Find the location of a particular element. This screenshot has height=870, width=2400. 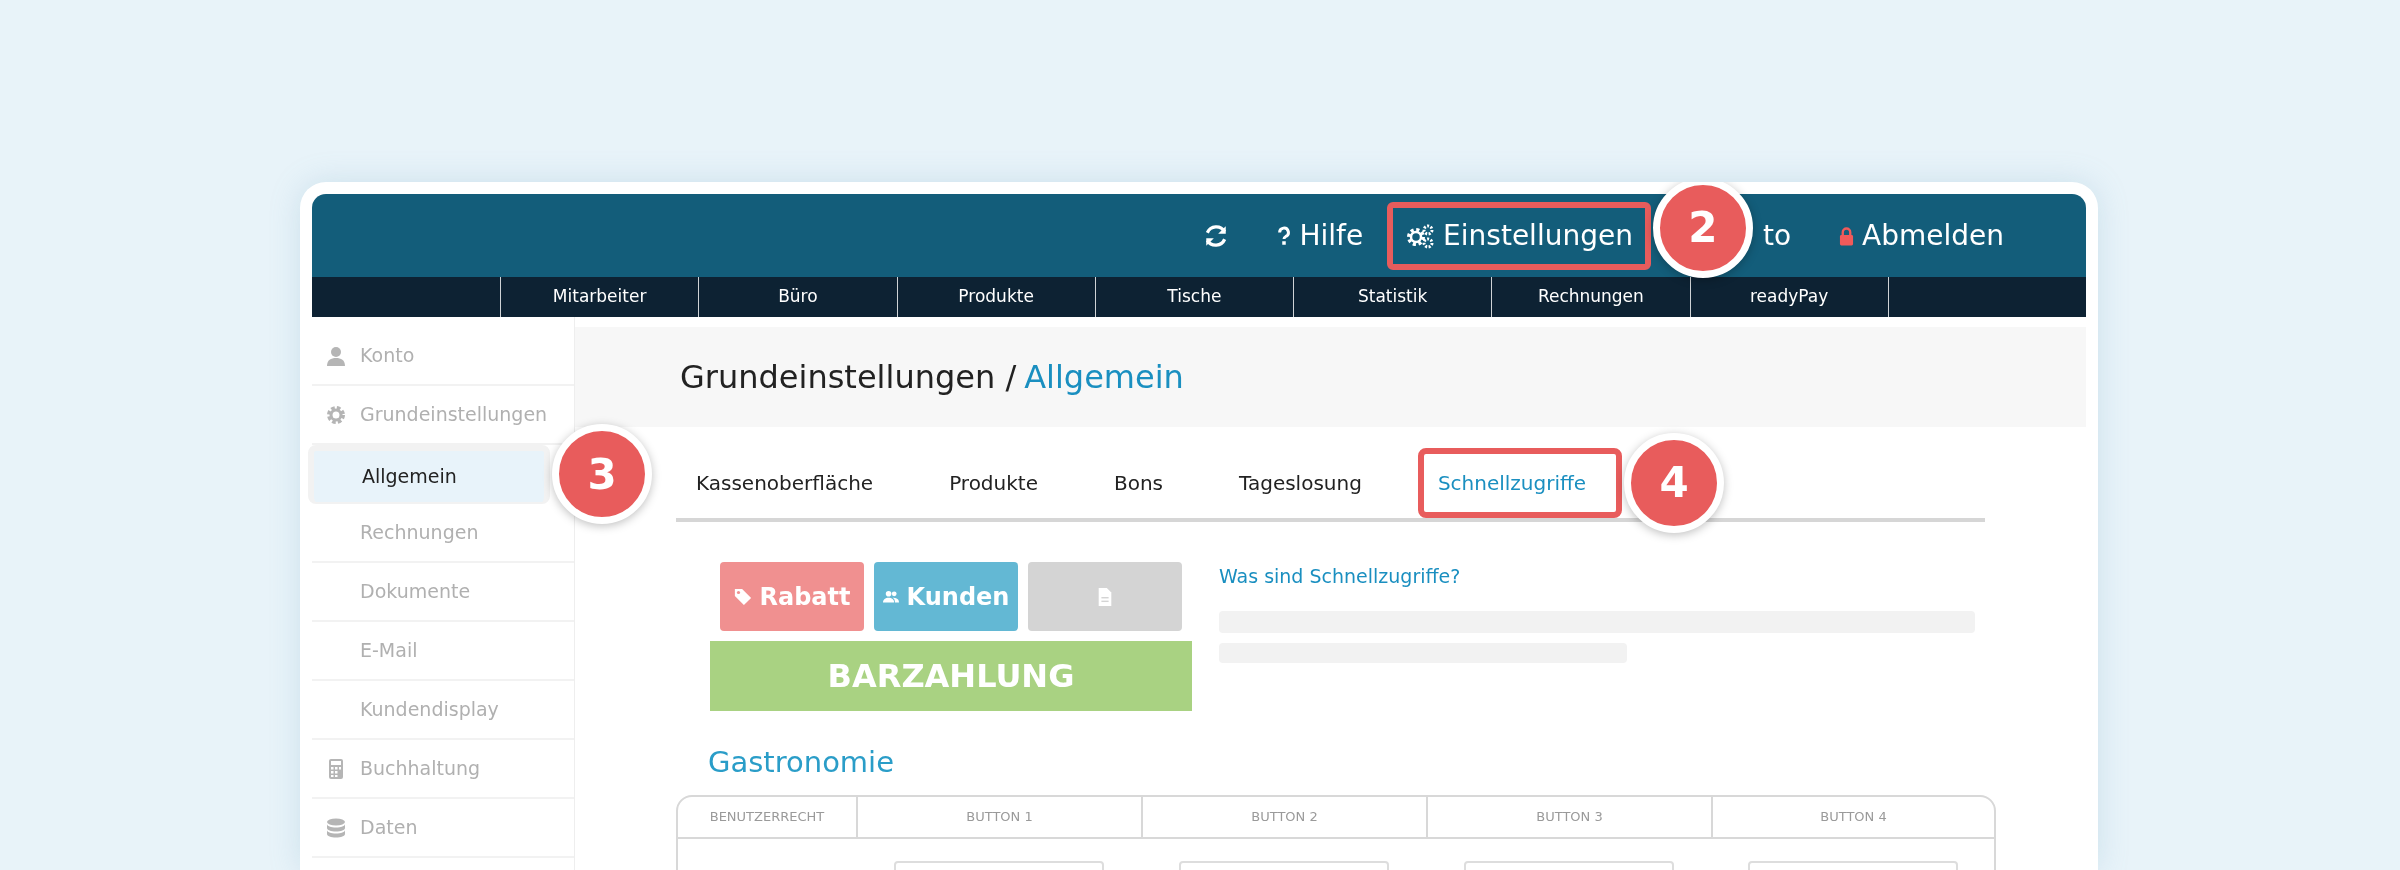

calculator-icon is located at coordinates (336, 768).